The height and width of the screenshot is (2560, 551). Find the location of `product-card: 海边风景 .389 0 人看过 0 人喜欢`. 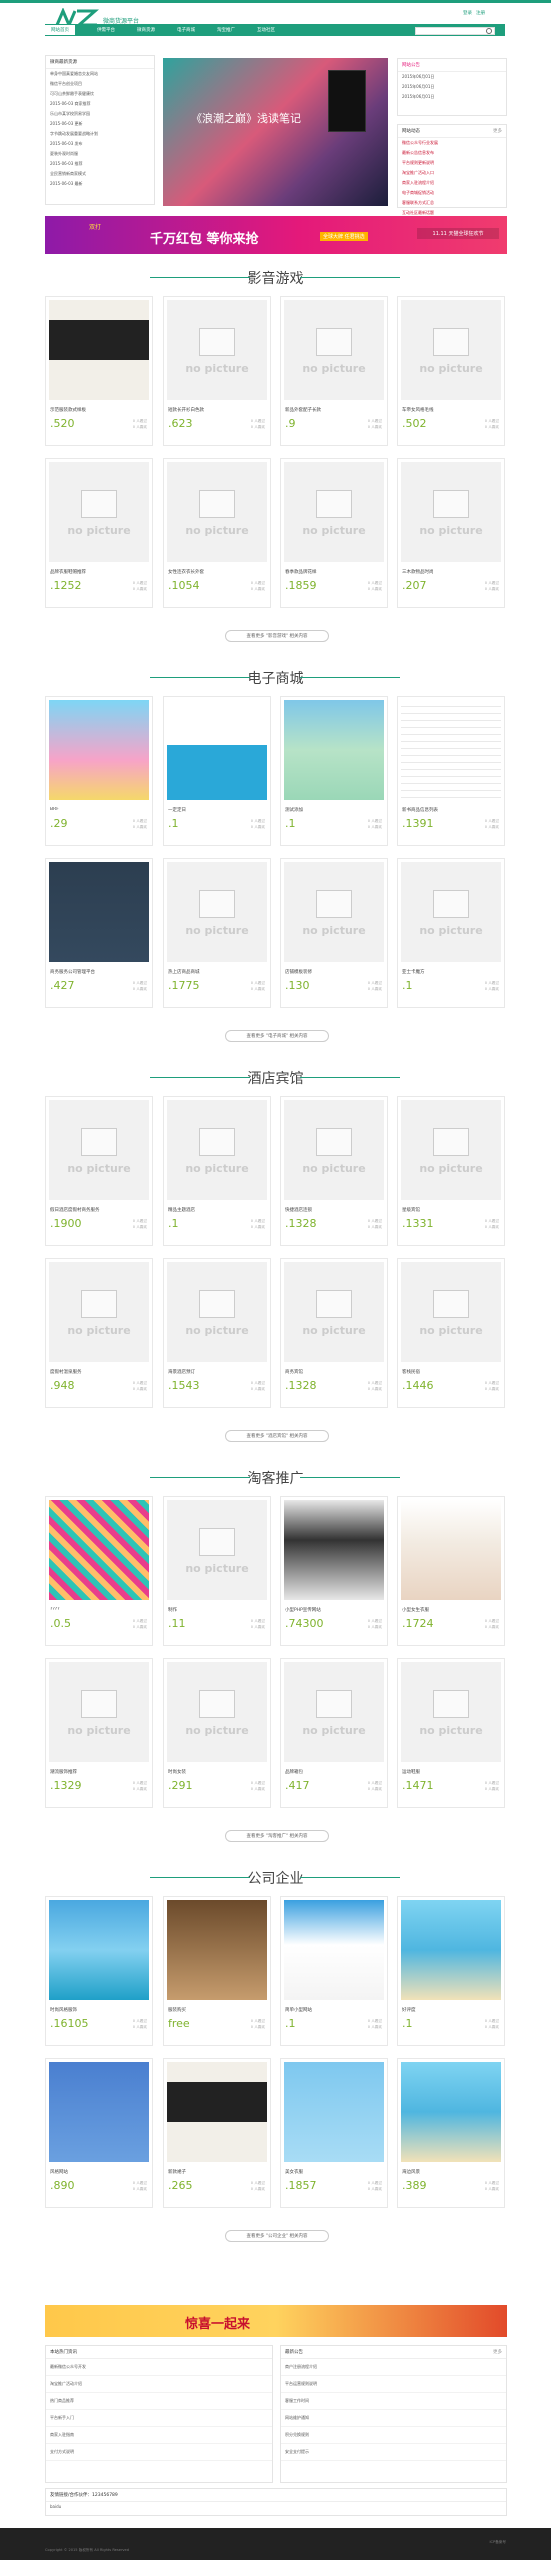

product-card: 海边风景 .389 0 人看过 0 人喜欢 is located at coordinates (451, 2133).